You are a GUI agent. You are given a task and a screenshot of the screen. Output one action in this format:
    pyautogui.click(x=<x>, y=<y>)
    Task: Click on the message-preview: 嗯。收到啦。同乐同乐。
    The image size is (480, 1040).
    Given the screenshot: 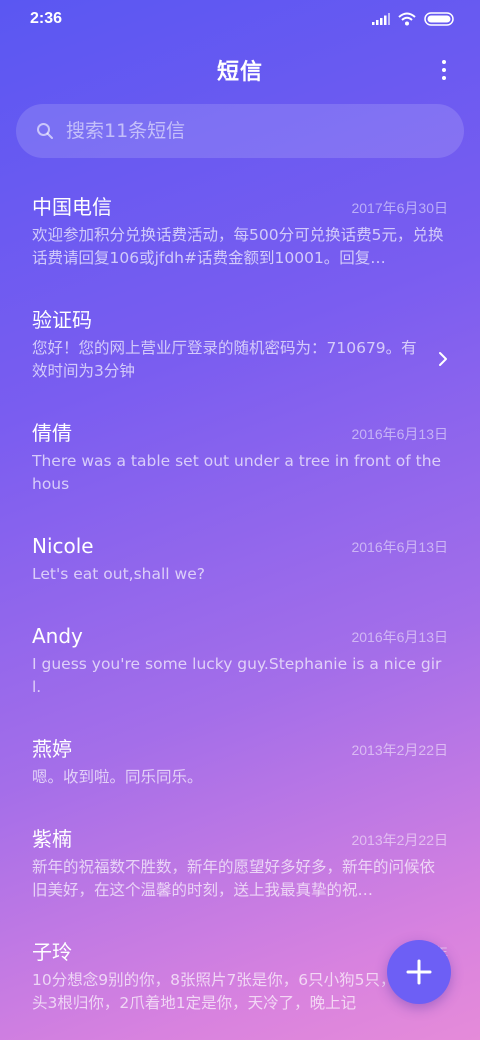 What is the action you would take?
    pyautogui.click(x=117, y=777)
    